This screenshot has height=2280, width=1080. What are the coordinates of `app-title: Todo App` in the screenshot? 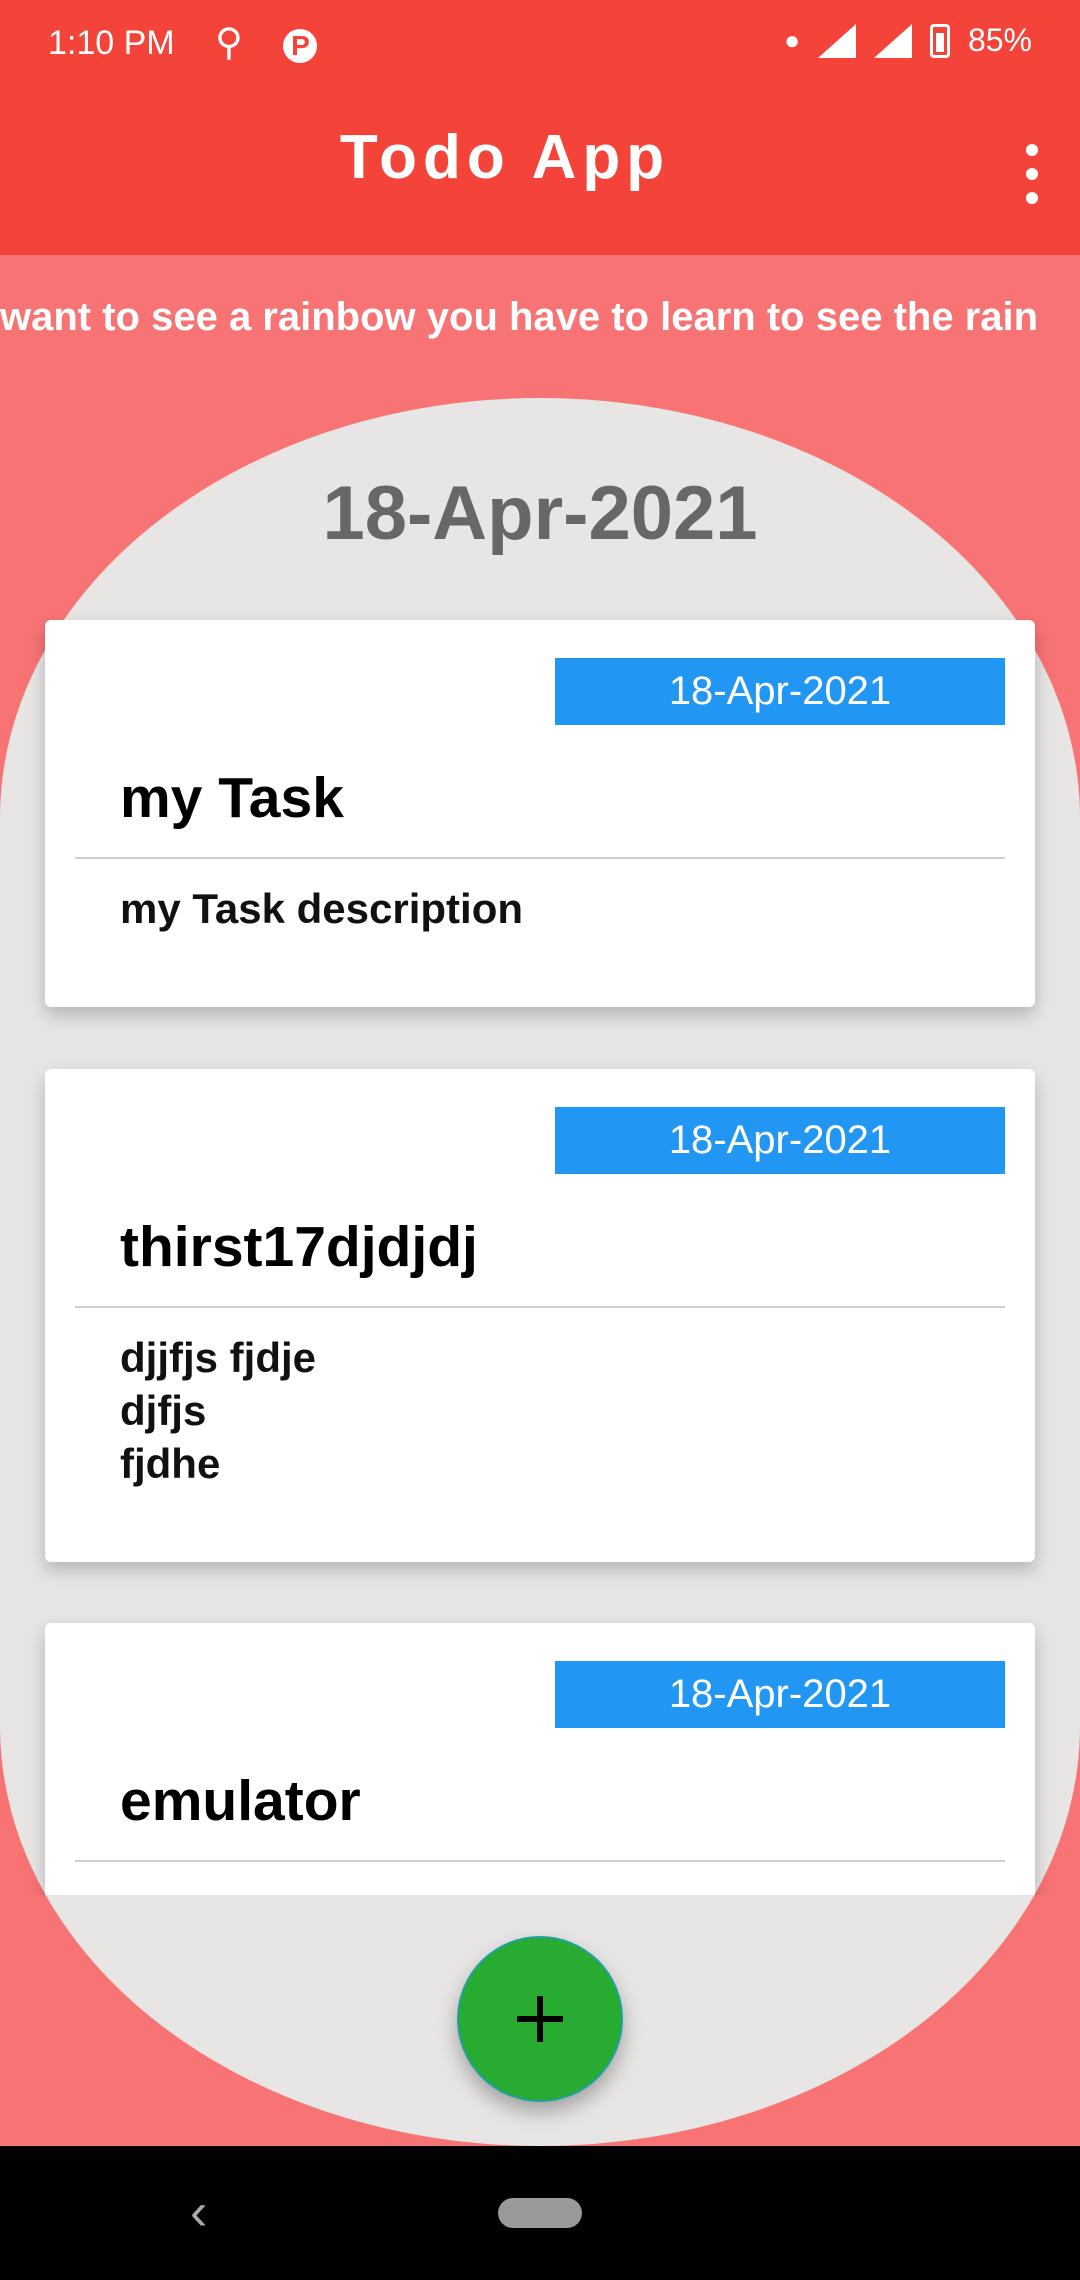 It's located at (505, 157).